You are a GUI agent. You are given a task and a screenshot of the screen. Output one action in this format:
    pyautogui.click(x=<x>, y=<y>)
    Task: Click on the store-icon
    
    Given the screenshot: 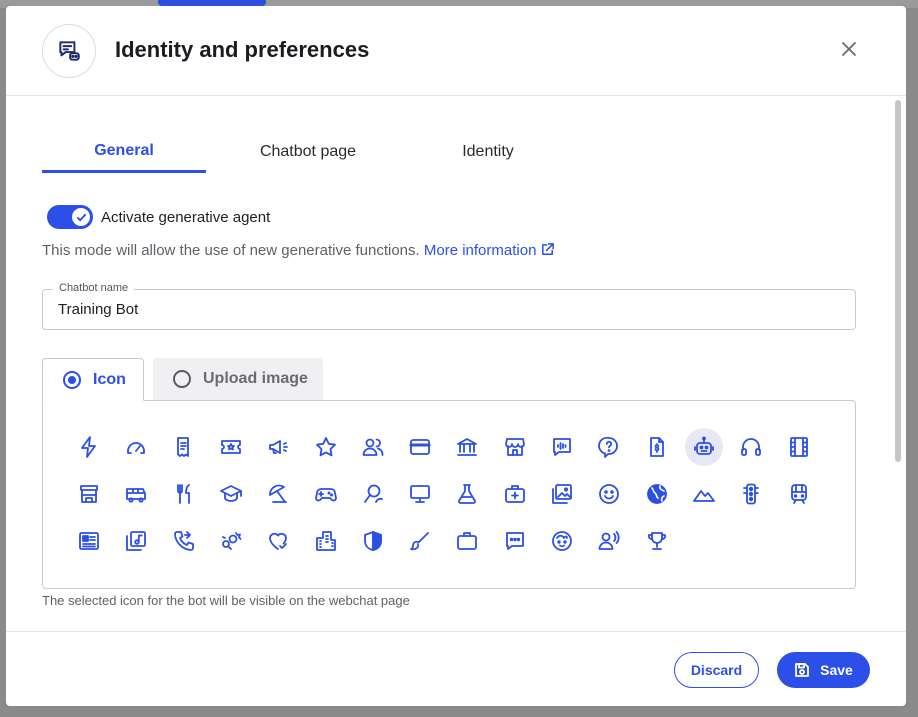 What is the action you would take?
    pyautogui.click(x=514, y=447)
    